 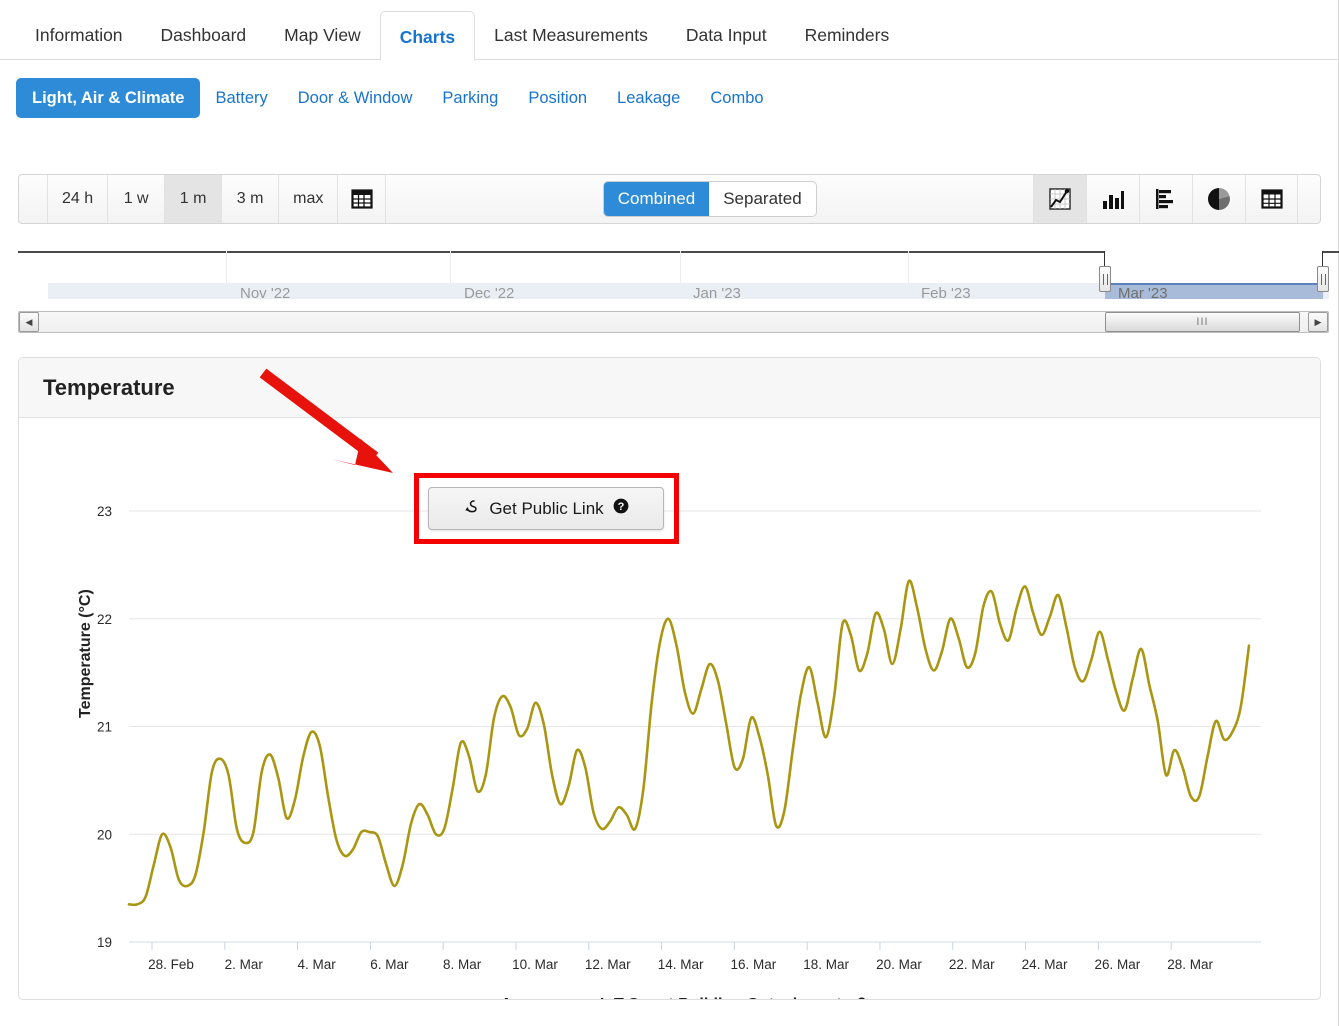 I want to click on navigator-month-mar23: Mar '23, so click(x=1143, y=292).